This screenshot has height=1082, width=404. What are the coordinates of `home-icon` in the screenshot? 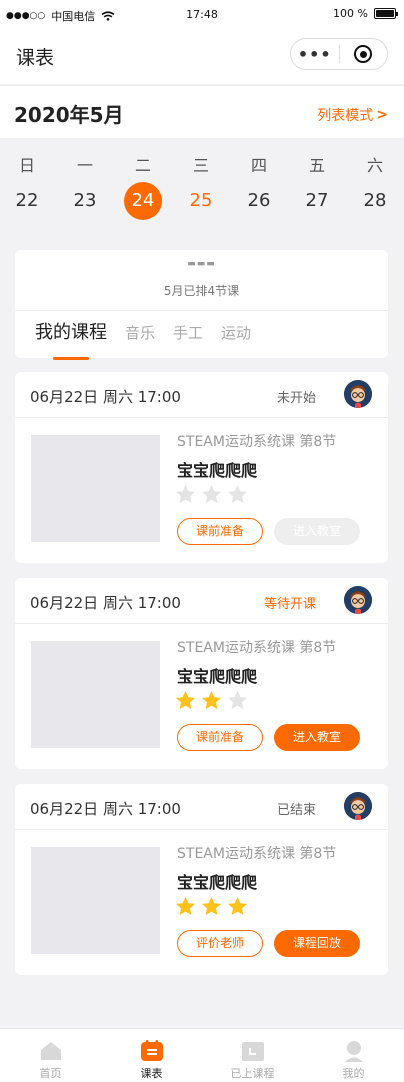 It's located at (50, 1051).